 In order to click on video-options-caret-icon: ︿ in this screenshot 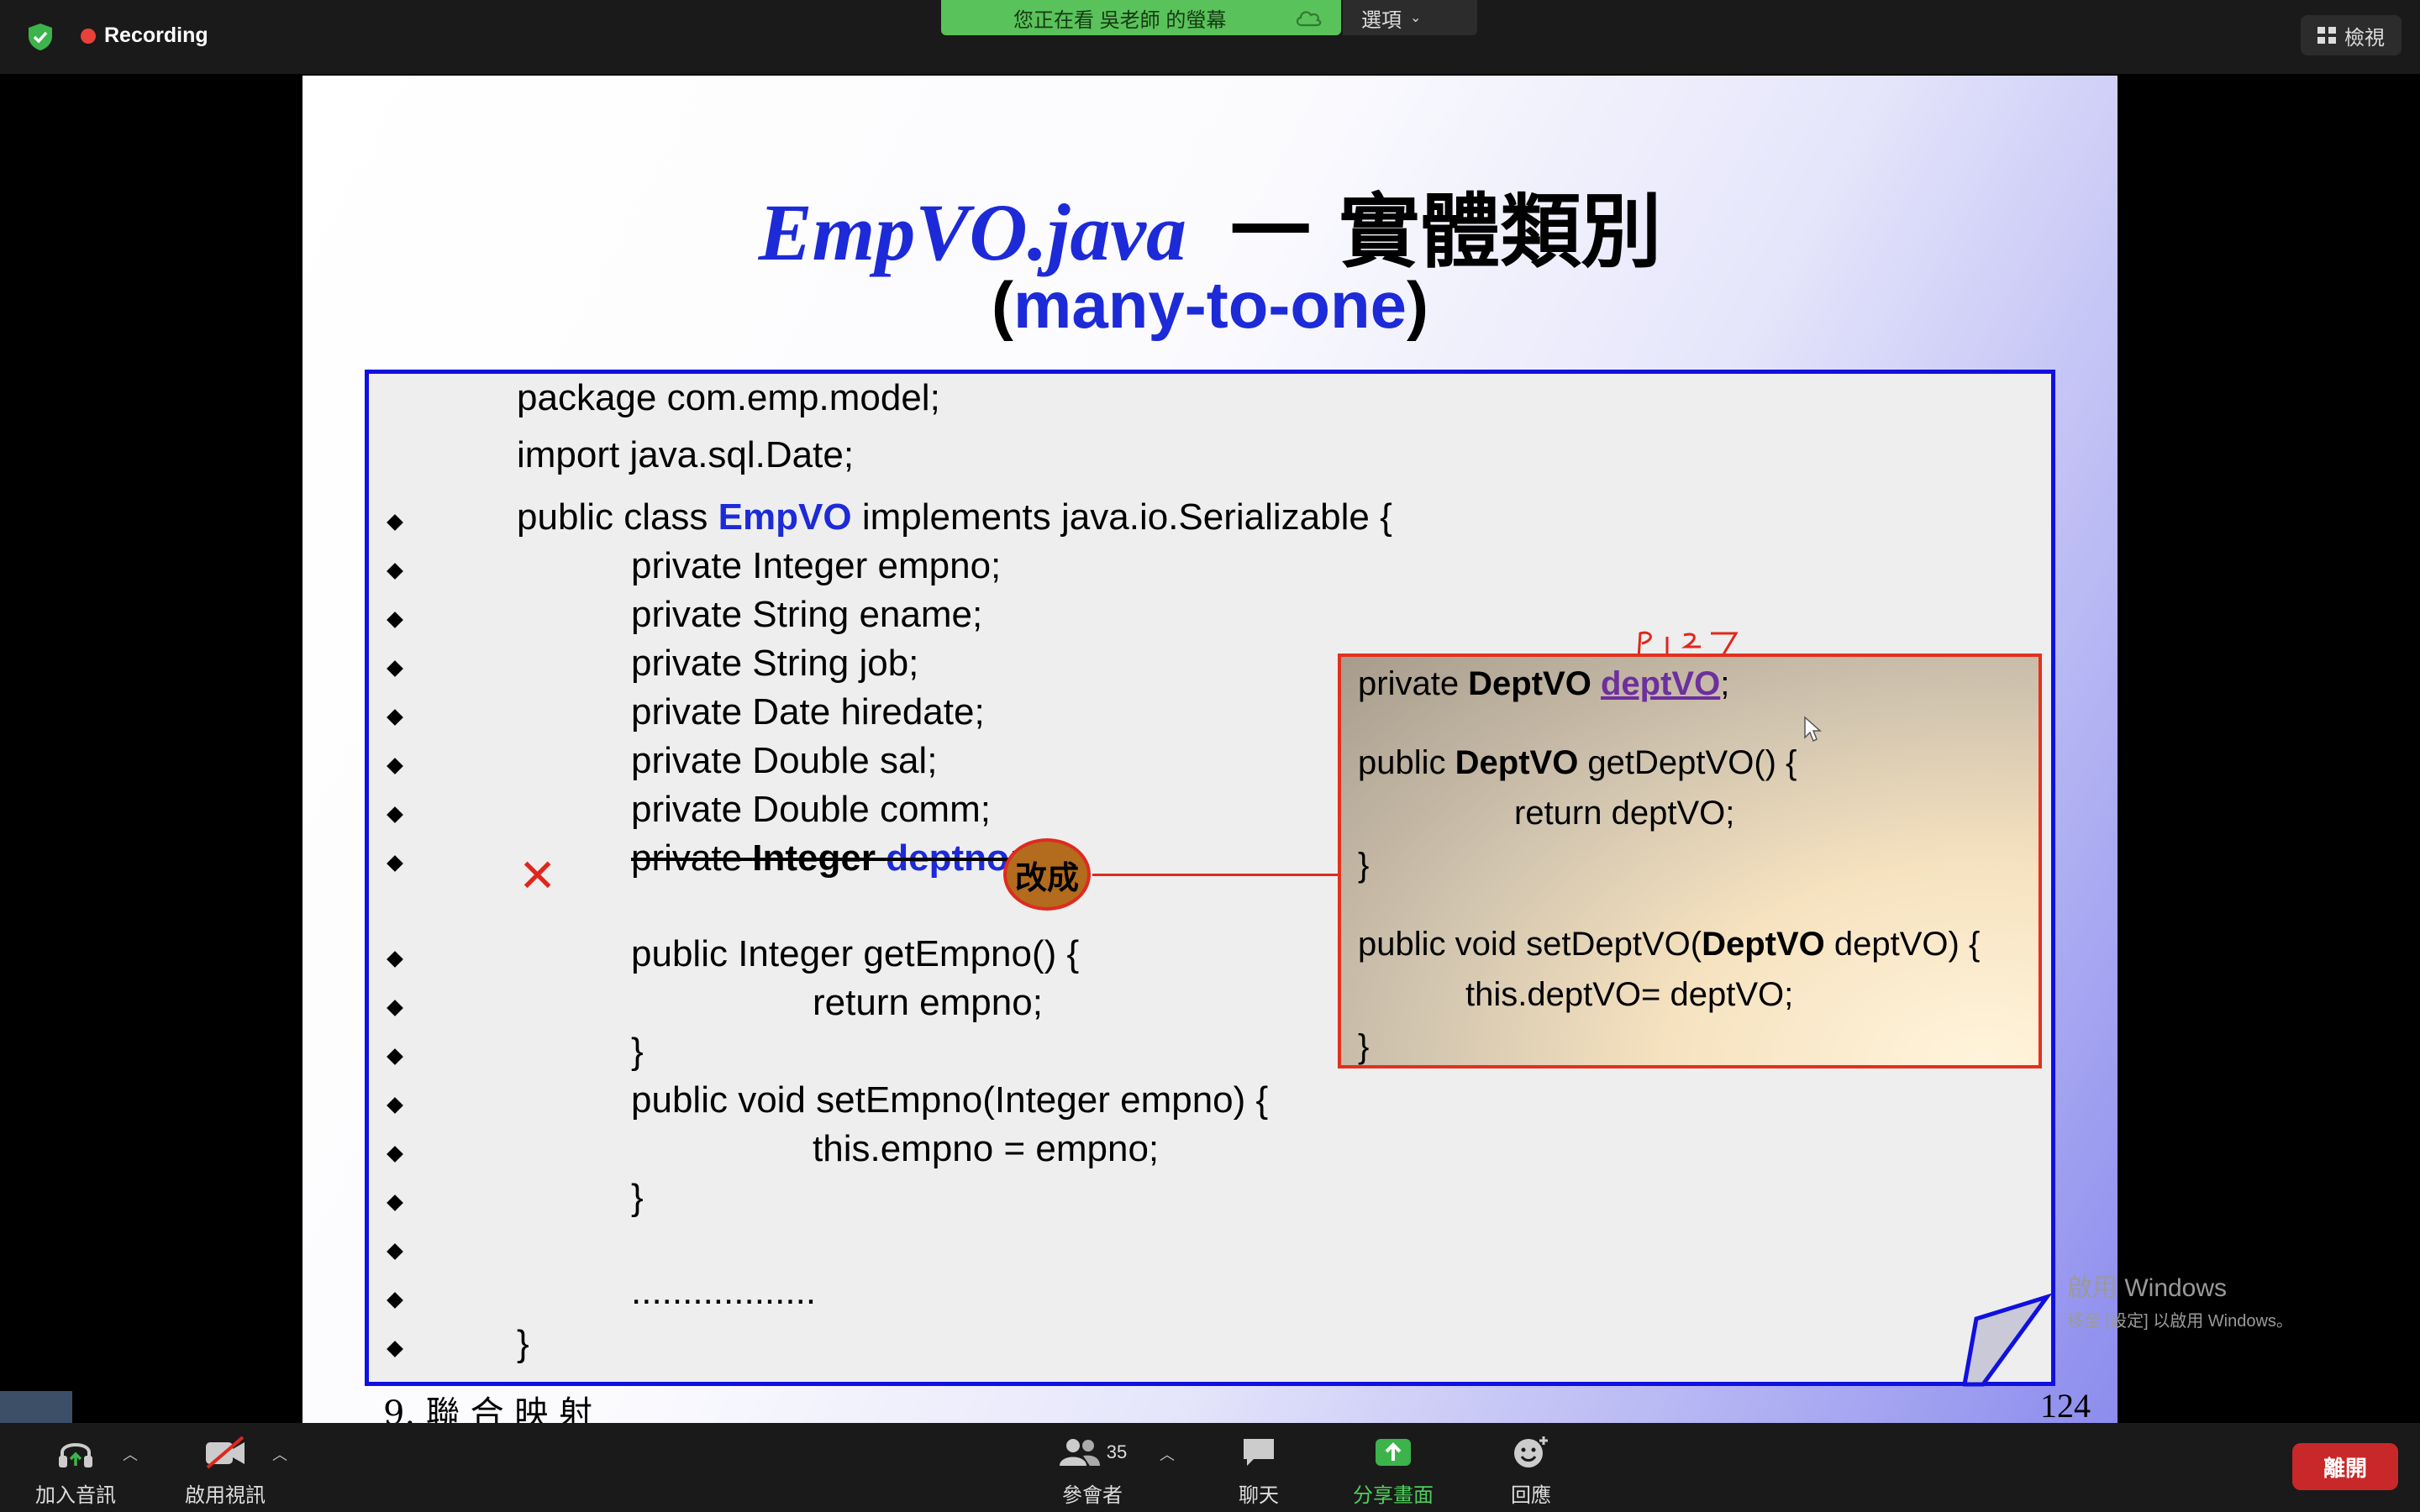, I will do `click(279, 1454)`.